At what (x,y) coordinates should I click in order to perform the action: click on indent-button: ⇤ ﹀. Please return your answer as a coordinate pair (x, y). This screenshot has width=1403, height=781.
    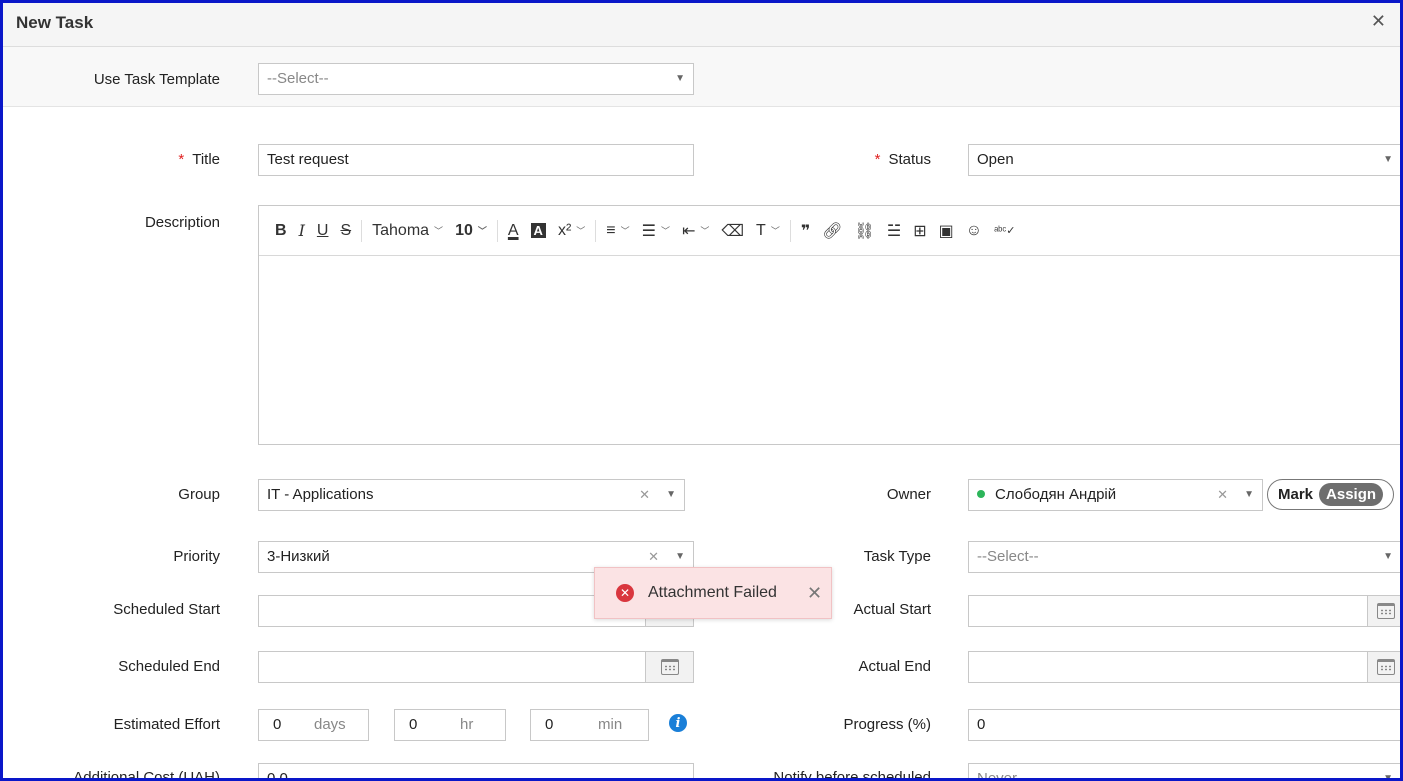
    Looking at the image, I should click on (695, 231).